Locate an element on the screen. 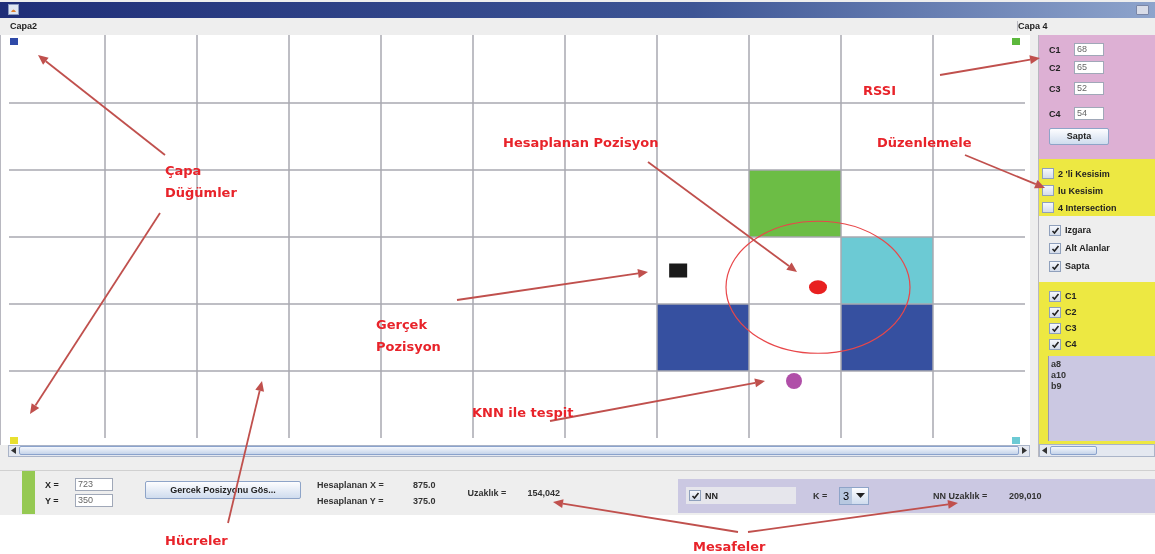 The image size is (1155, 554). checkbox-label: C3 is located at coordinates (1071, 328).